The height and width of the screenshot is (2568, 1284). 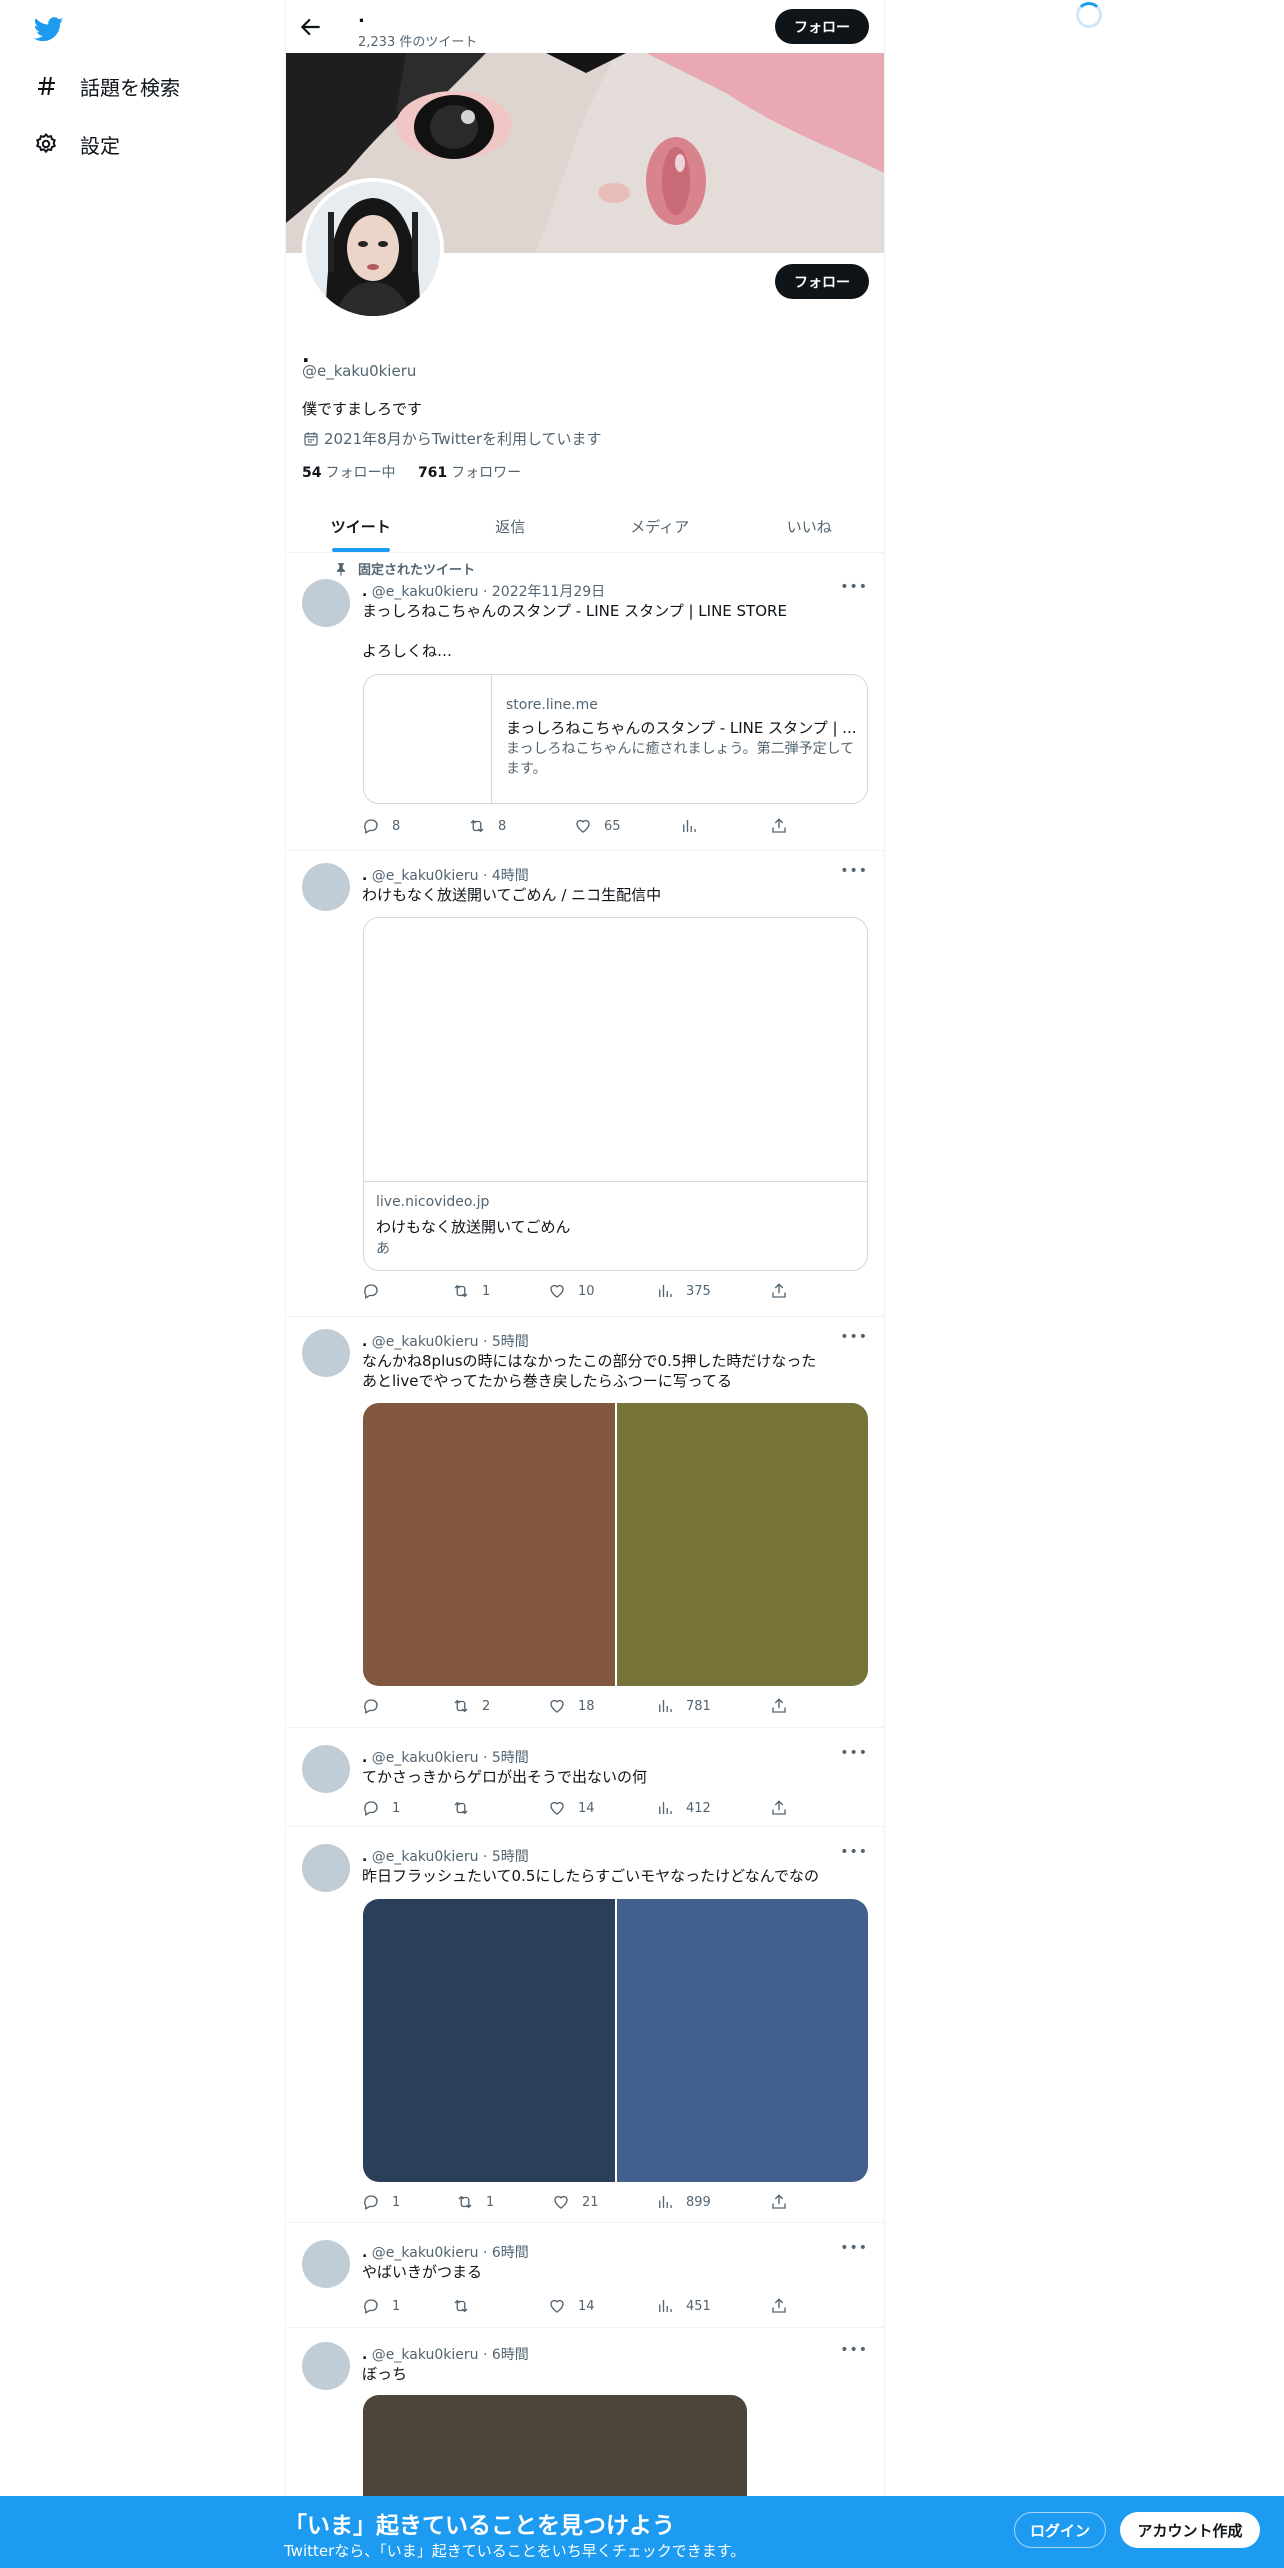 I want to click on link-card-domain: store.line.me, so click(x=552, y=705).